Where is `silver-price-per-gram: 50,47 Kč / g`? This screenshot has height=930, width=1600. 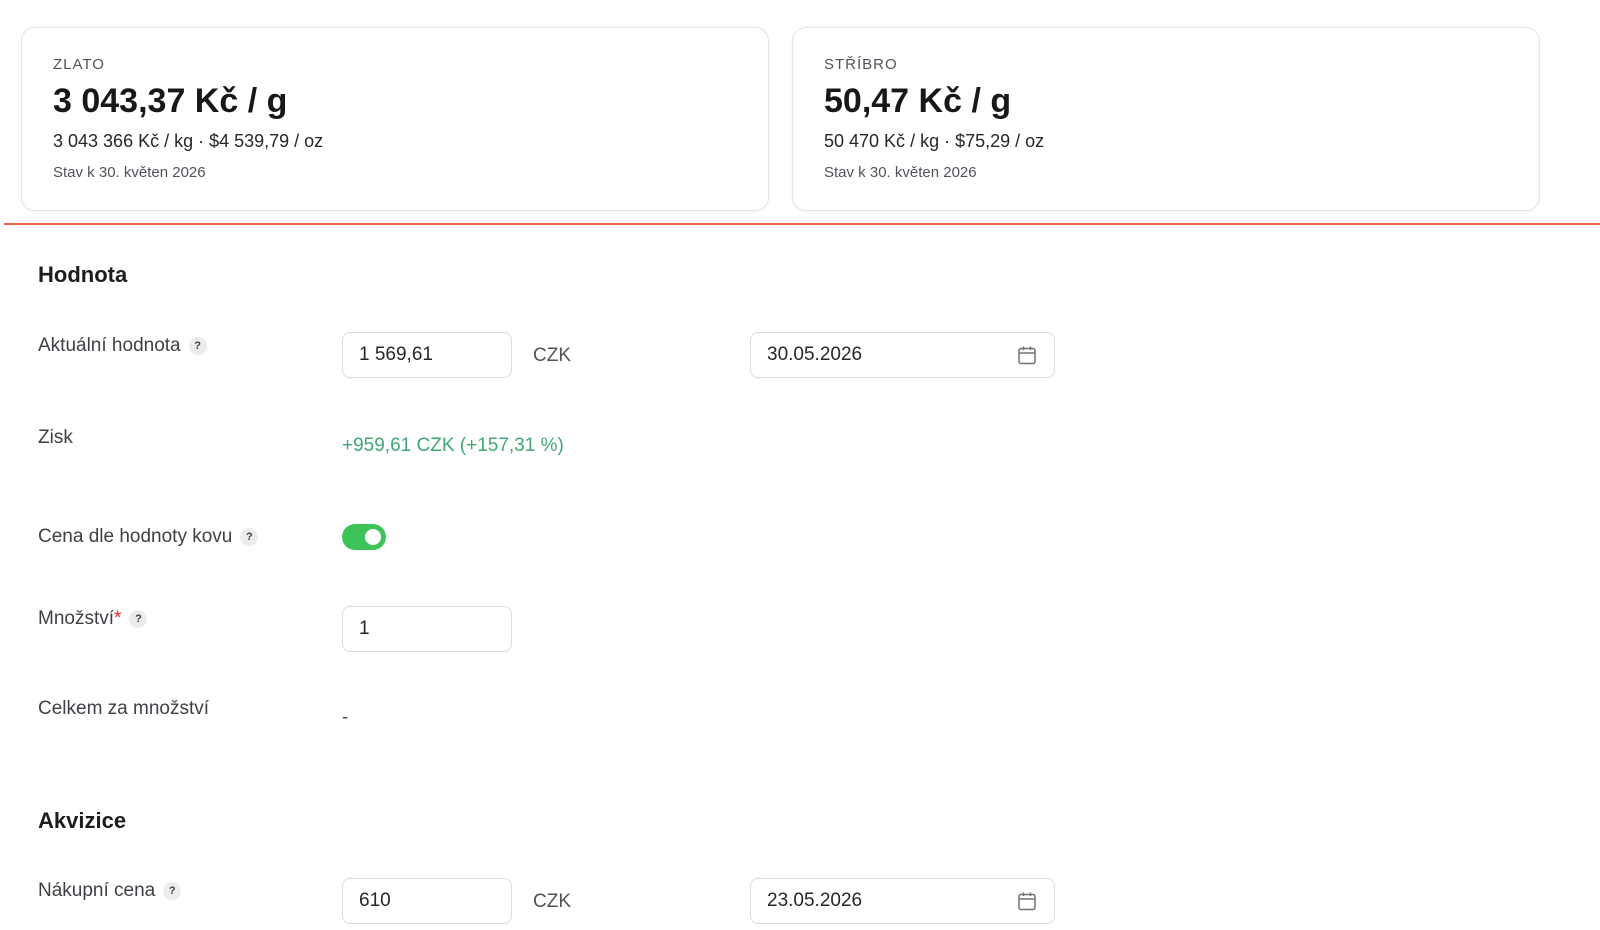 silver-price-per-gram: 50,47 Kč / g is located at coordinates (918, 101).